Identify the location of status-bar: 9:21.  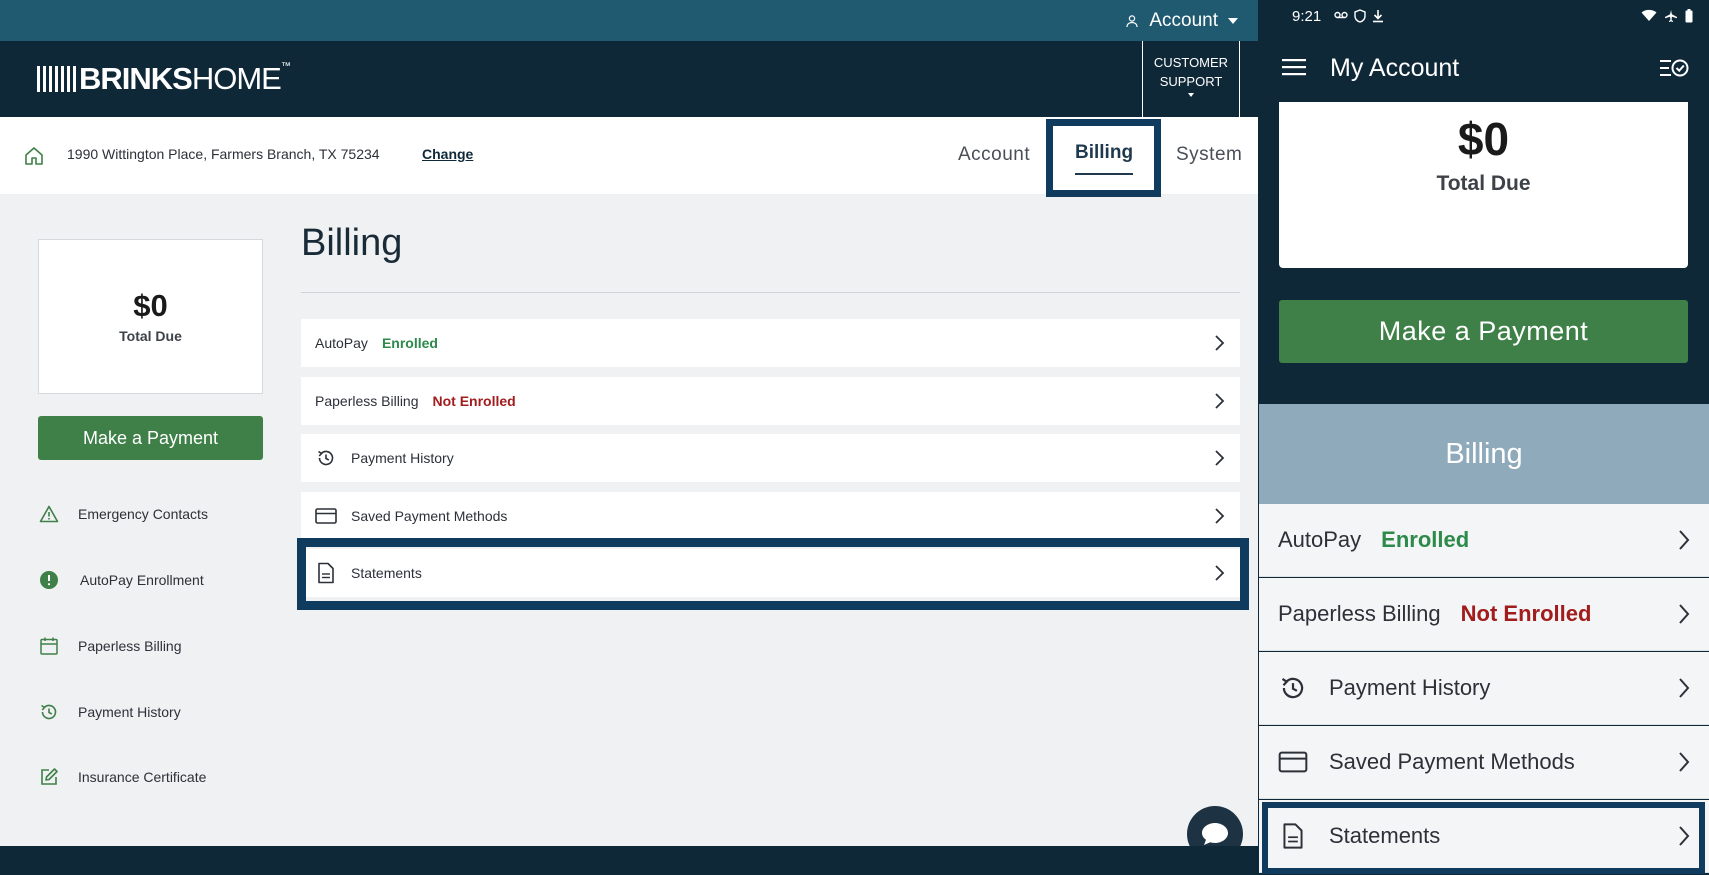
(1483, 17).